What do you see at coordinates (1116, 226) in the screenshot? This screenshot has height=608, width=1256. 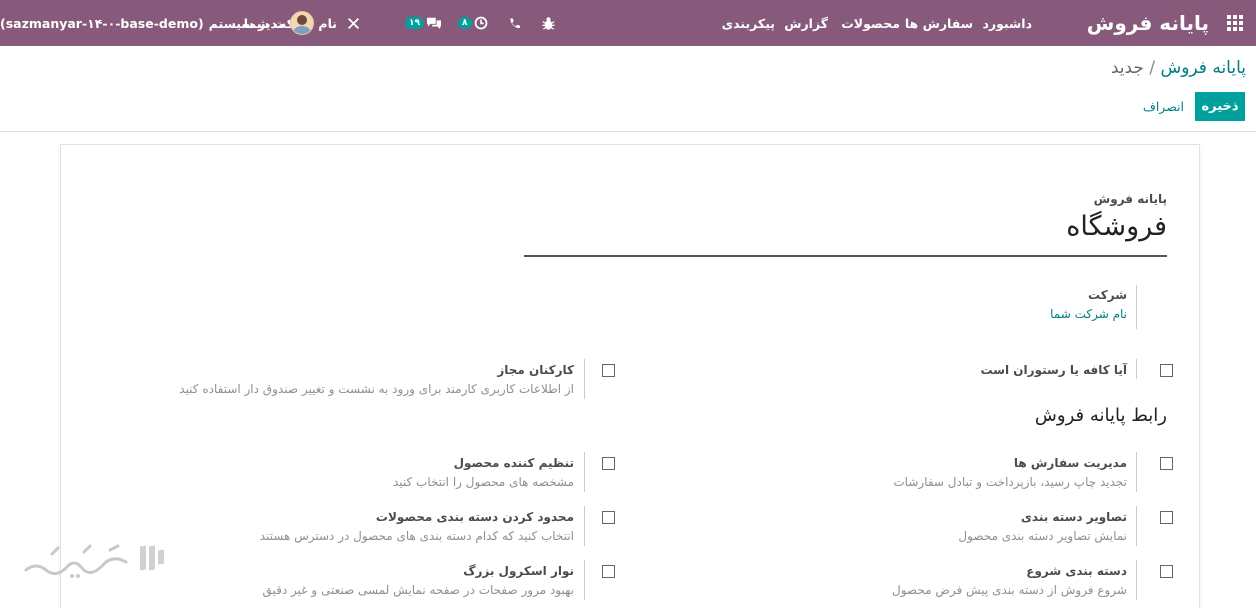 I see `pos-name-input: فروشگاه` at bounding box center [1116, 226].